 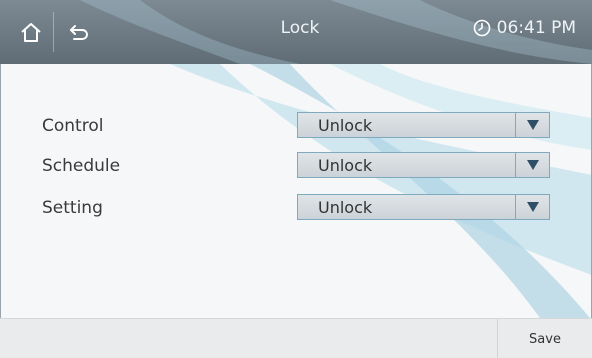 I want to click on control-dropdown-value: Unlock, so click(x=345, y=125).